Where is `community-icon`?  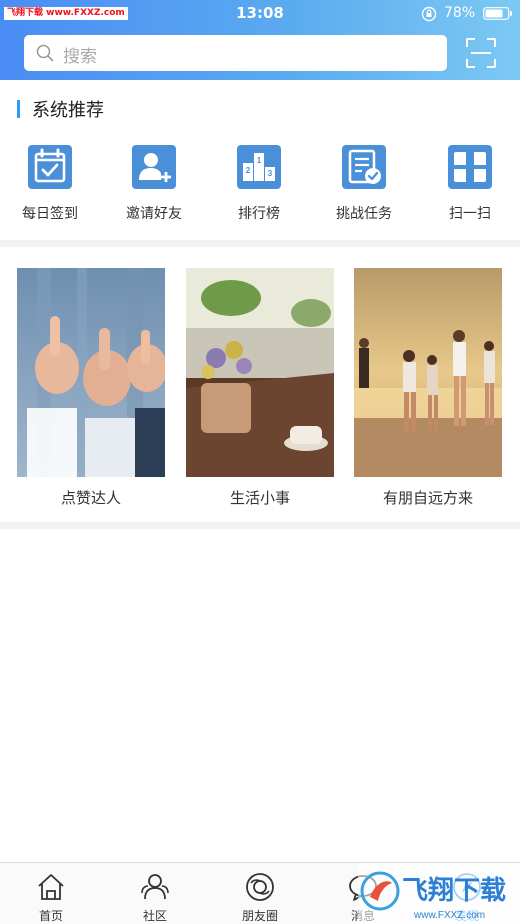 community-icon is located at coordinates (155, 887).